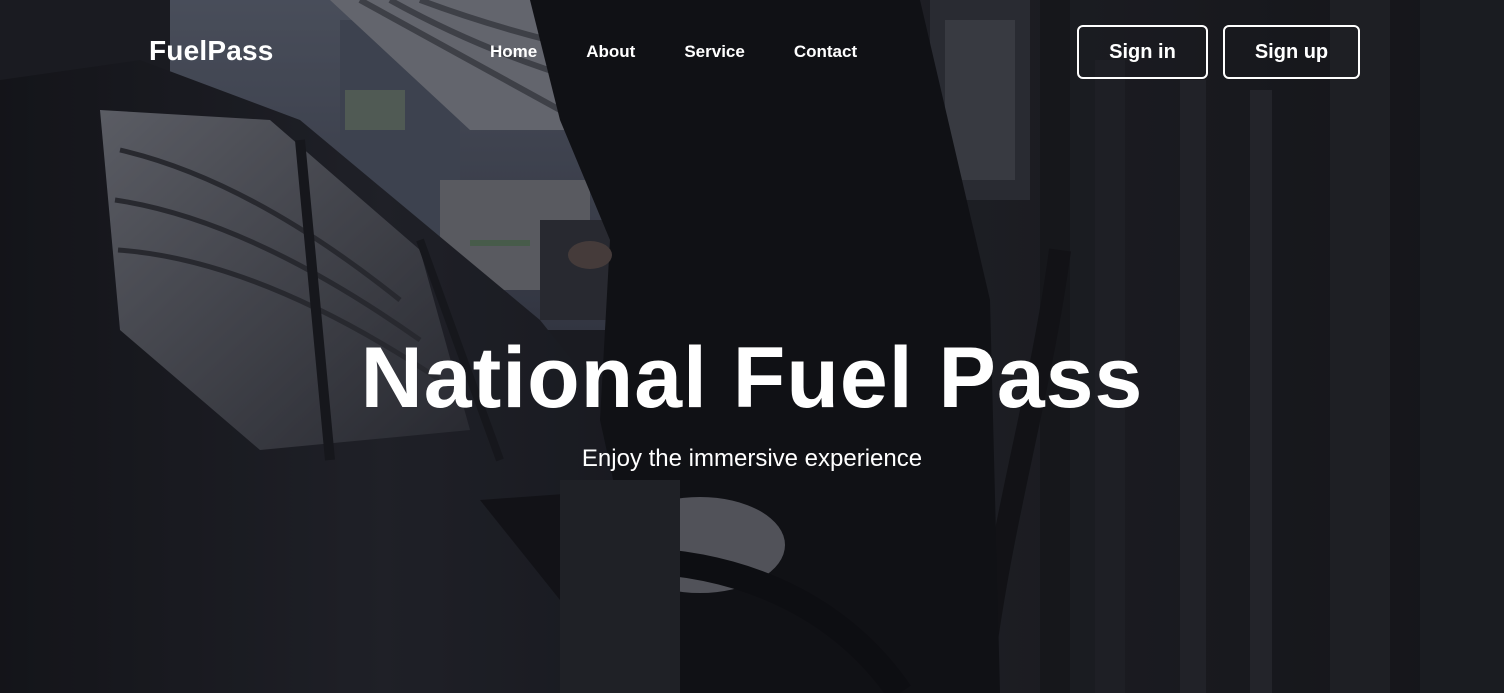  I want to click on nav-links: Home About Service Contact, so click(698, 52).